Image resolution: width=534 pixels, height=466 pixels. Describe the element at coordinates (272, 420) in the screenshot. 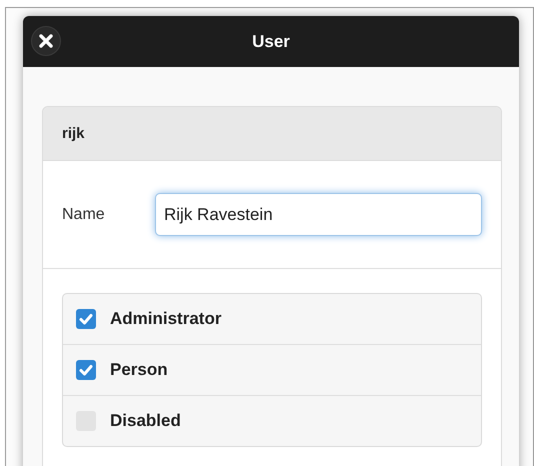

I see `checkbox-row: Disabled` at that location.